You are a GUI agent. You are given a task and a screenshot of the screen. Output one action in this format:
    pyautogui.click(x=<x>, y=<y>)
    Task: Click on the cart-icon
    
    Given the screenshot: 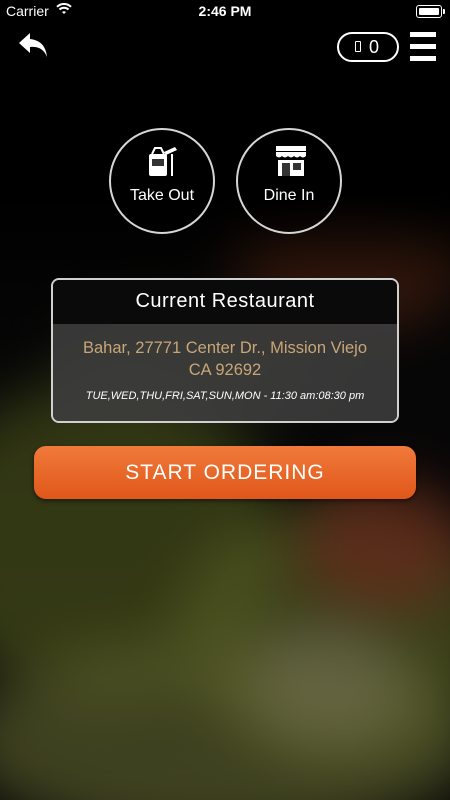 What is the action you would take?
    pyautogui.click(x=358, y=46)
    